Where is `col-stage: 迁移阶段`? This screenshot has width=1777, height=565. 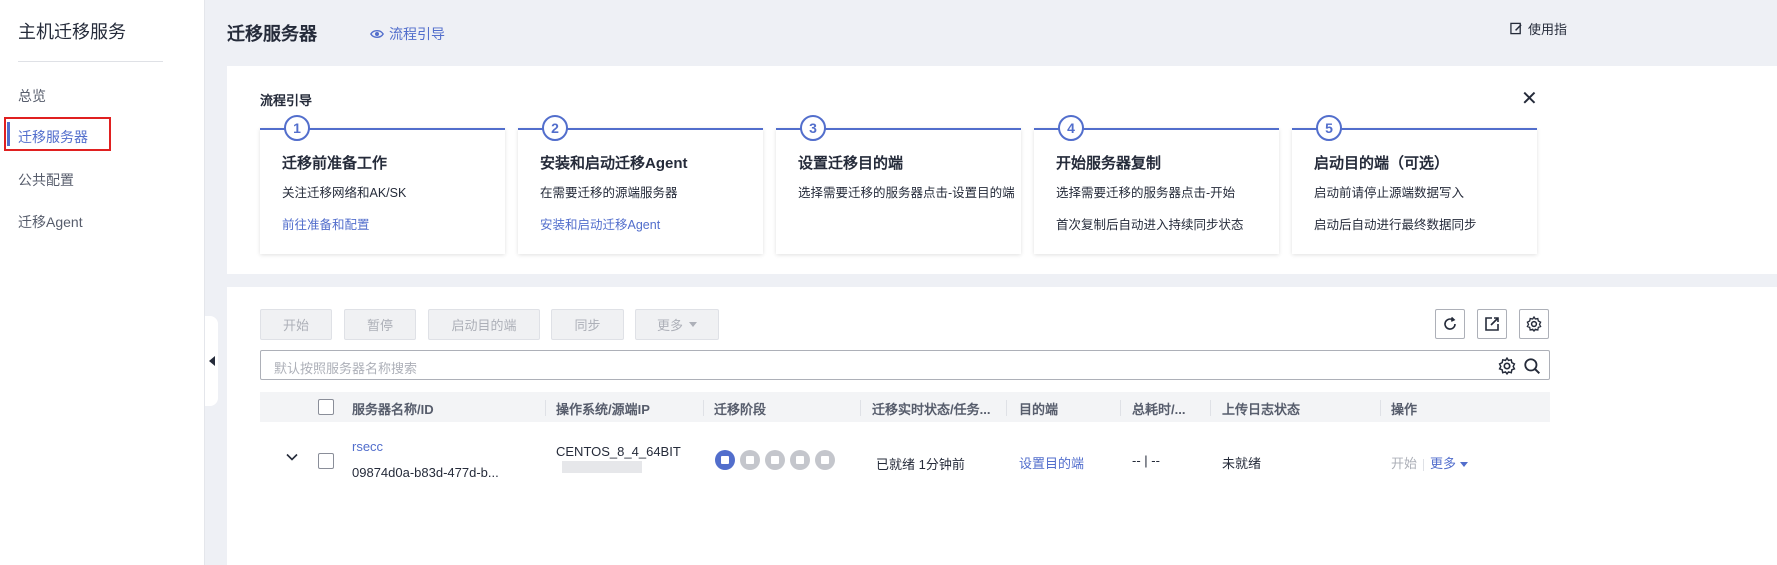
col-stage: 迁移阶段 is located at coordinates (740, 408).